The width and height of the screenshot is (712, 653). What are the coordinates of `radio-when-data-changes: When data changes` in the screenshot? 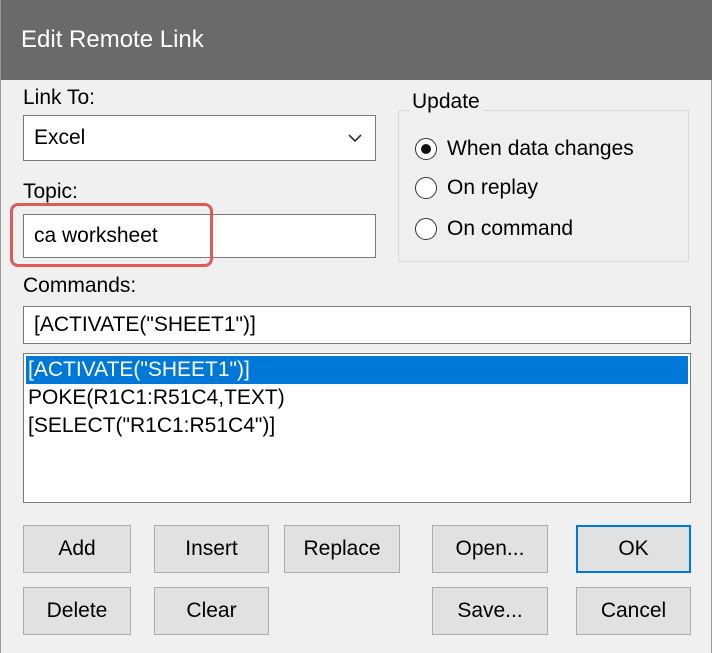 It's located at (524, 149).